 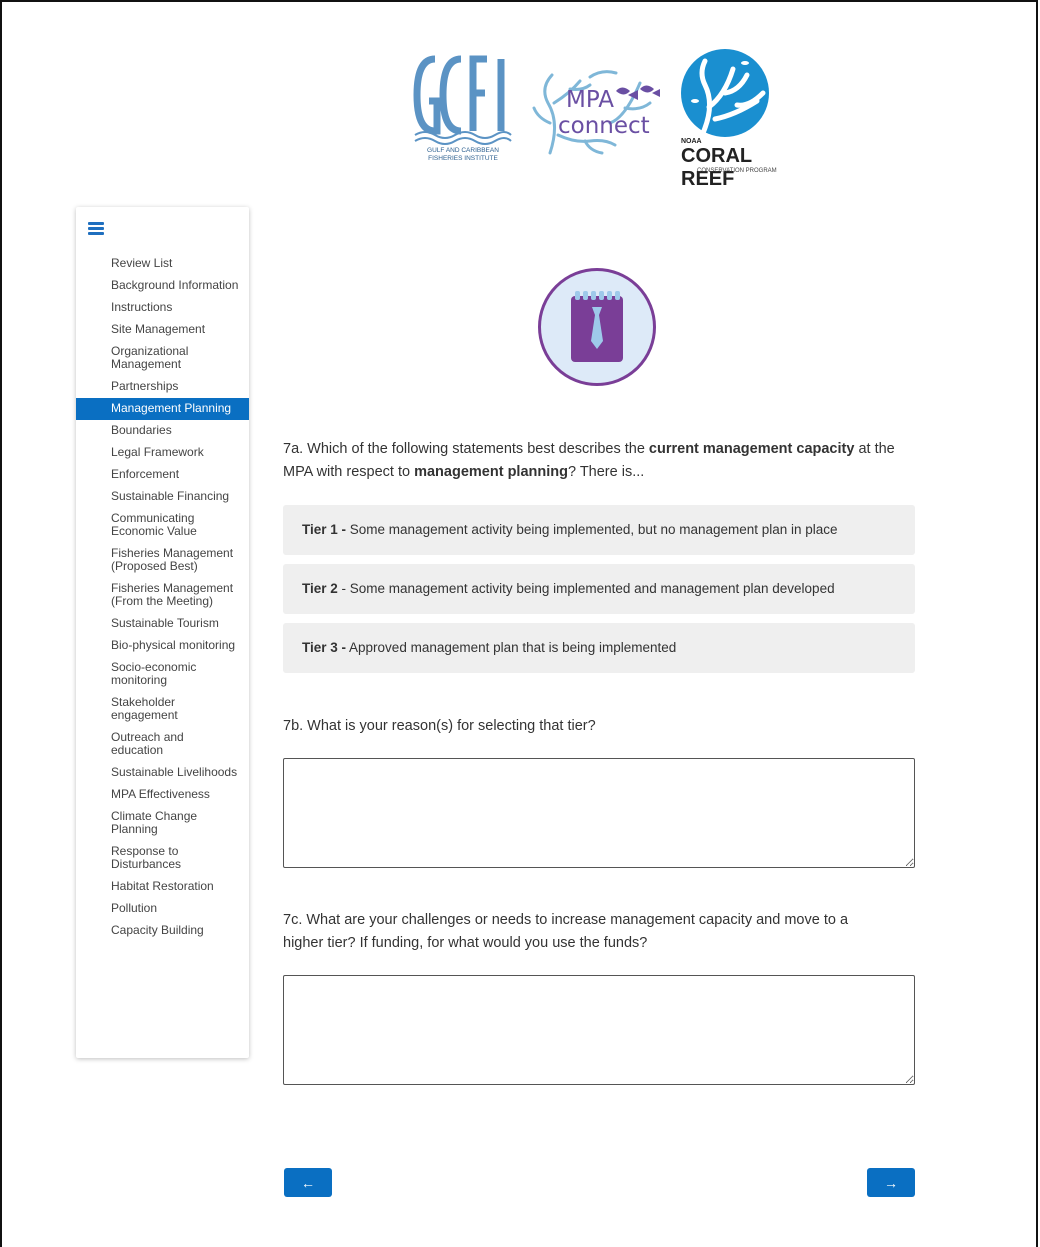 I want to click on sidebar-item-enforcement: Enforcement, so click(x=162, y=475).